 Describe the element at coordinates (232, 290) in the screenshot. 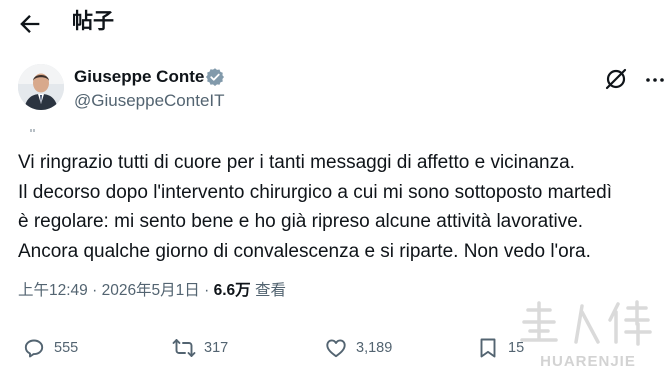

I see `views-count: 6.6万` at that location.